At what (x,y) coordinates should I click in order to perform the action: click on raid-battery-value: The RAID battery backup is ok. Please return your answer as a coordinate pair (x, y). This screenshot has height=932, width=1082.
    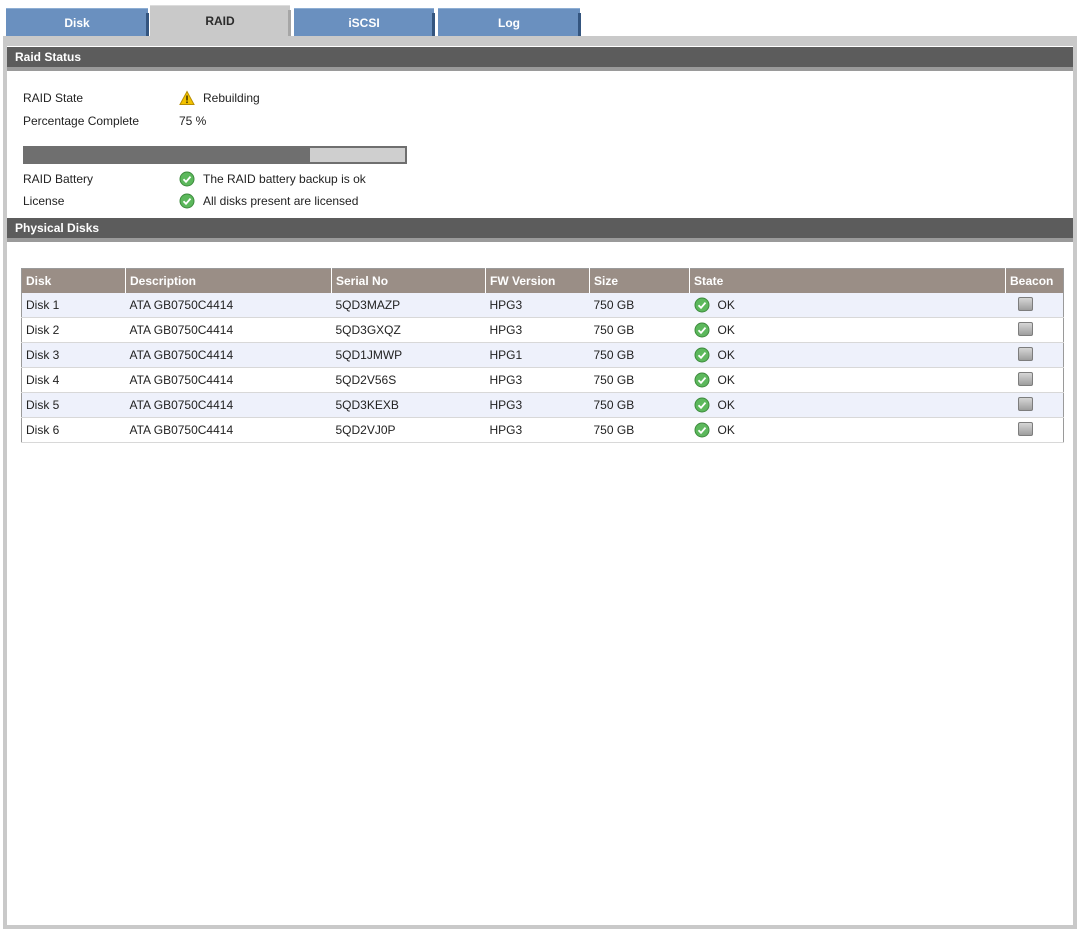
    Looking at the image, I should click on (272, 179).